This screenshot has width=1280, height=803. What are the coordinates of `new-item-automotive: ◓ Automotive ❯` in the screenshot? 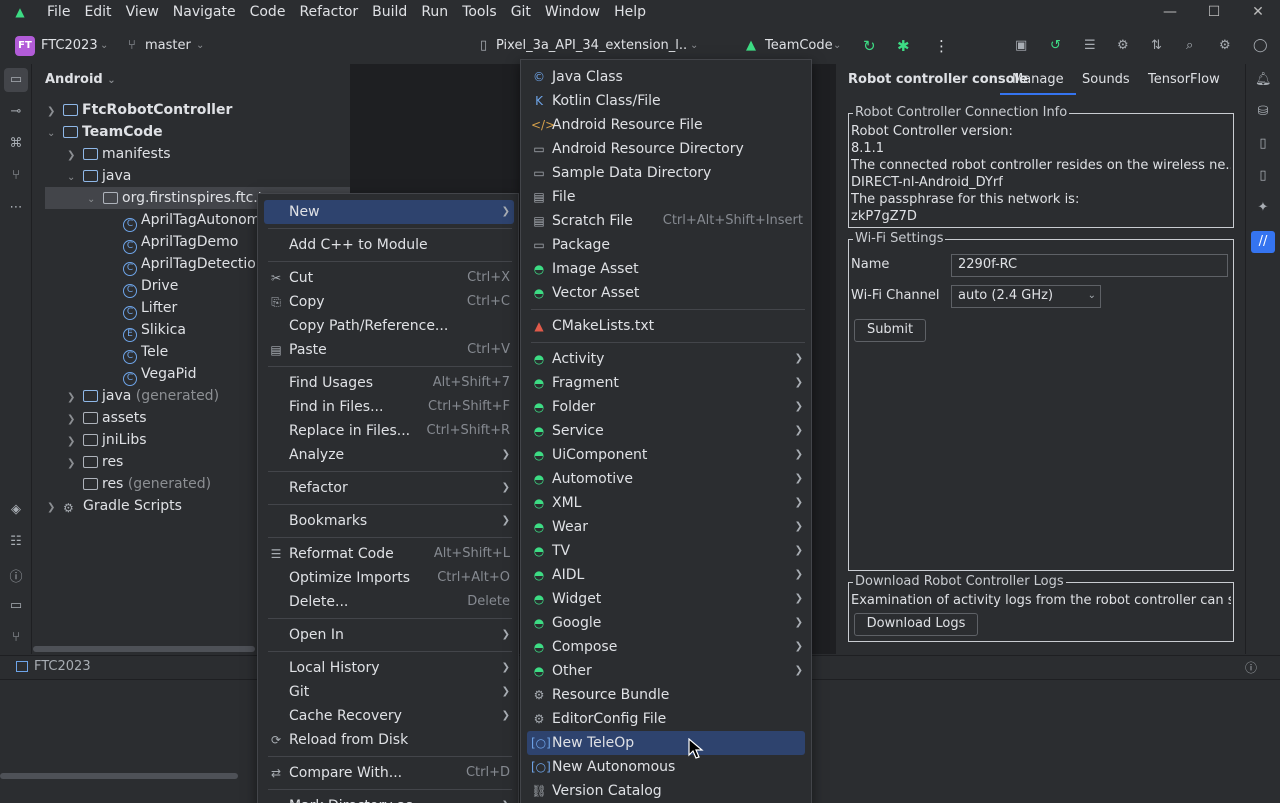 It's located at (667, 479).